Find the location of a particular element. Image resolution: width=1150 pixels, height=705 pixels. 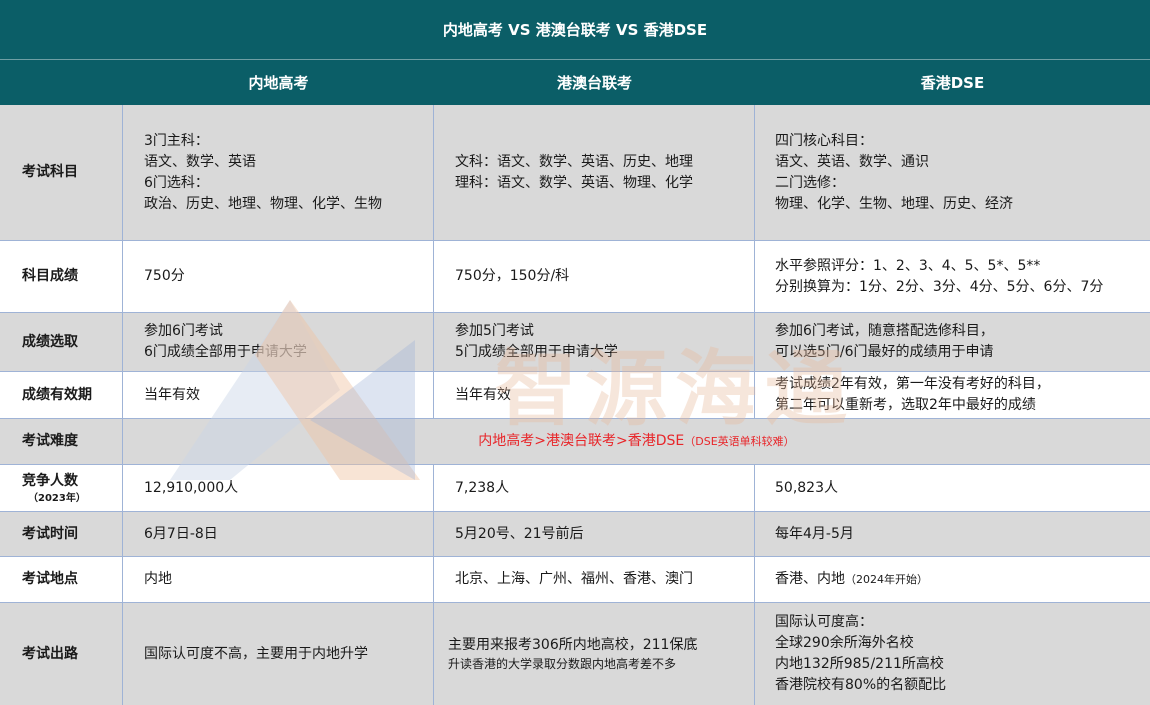

cell-line: 水平参照评分：1、2、3、4、5、5*、5** is located at coordinates (908, 265).